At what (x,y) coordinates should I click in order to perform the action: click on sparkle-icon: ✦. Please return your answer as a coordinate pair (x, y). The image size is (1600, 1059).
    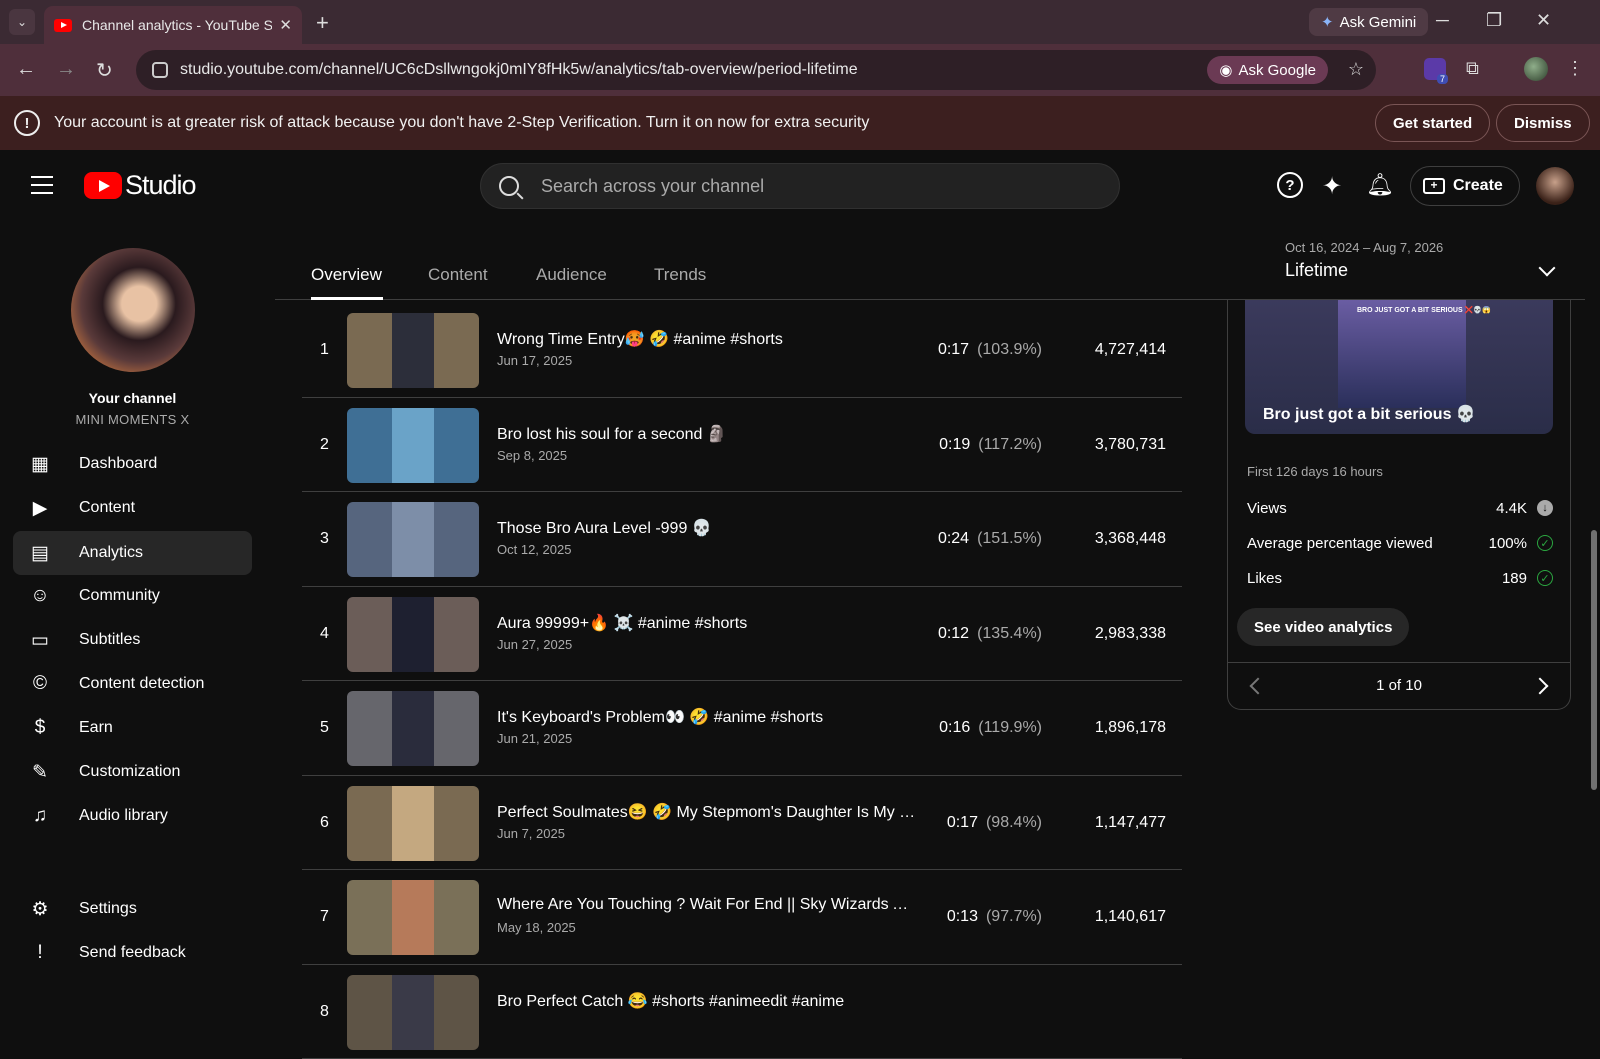
    Looking at the image, I should click on (1332, 186).